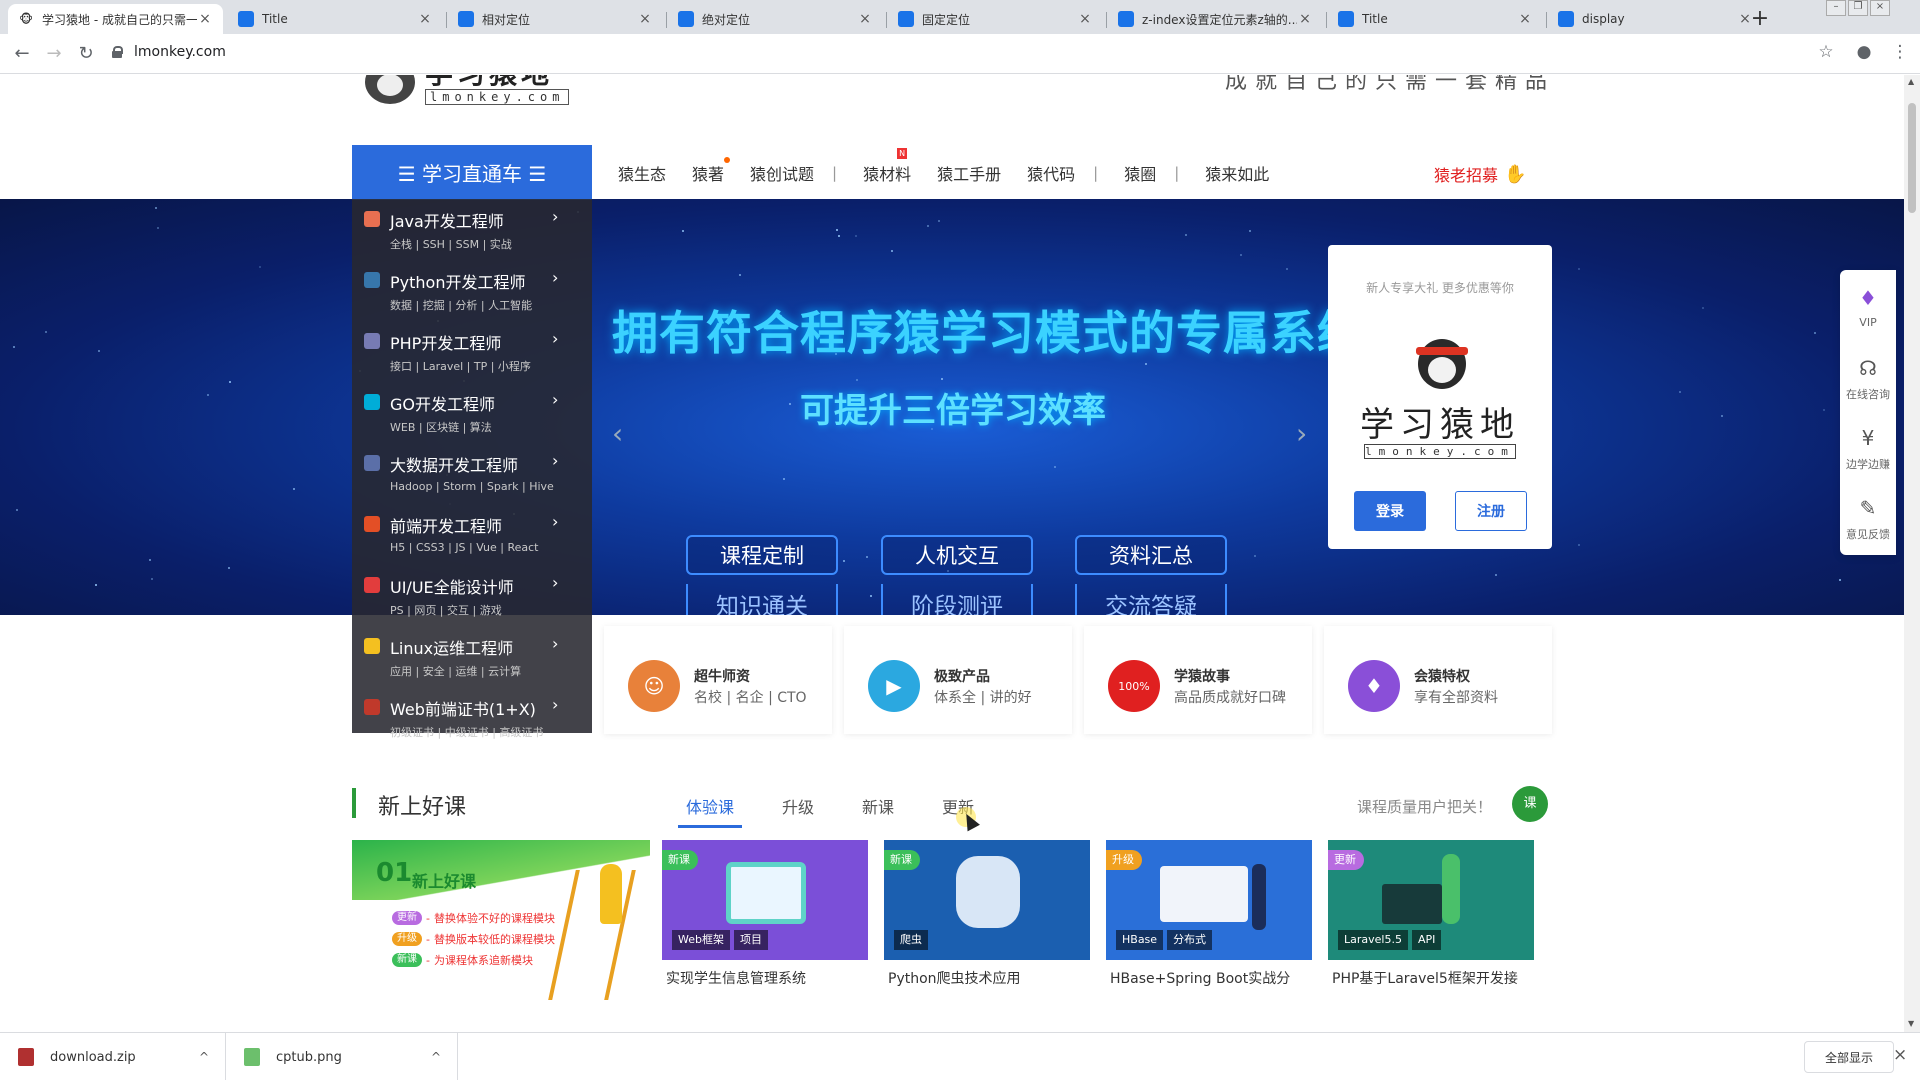 This screenshot has height=1080, width=1920. What do you see at coordinates (1140, 173) in the screenshot?
I see `nav-item: 猿圈` at bounding box center [1140, 173].